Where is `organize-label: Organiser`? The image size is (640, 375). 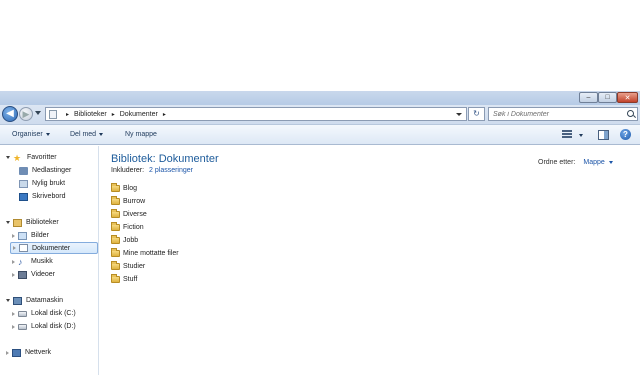
organize-label: Organiser is located at coordinates (27, 134).